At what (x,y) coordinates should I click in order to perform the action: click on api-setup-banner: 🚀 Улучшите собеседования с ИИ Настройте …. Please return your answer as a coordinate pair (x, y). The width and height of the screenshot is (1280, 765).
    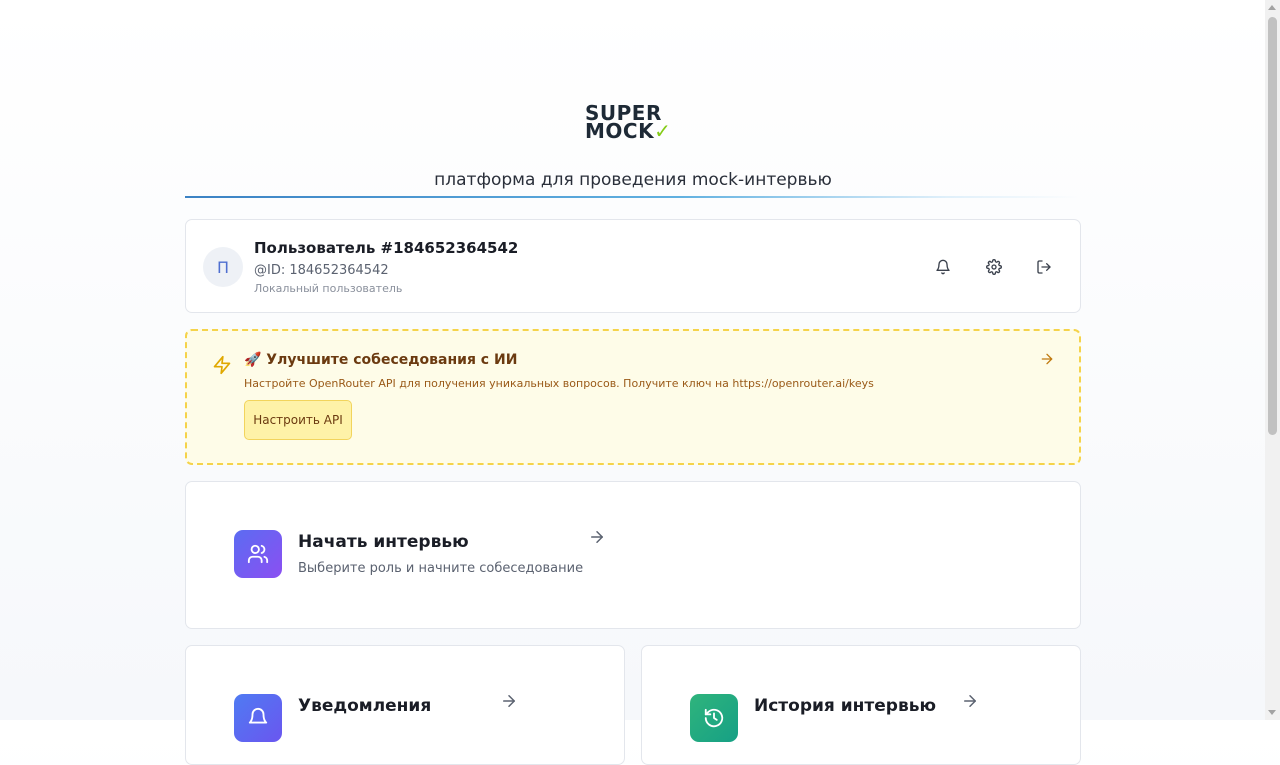
    Looking at the image, I should click on (633, 397).